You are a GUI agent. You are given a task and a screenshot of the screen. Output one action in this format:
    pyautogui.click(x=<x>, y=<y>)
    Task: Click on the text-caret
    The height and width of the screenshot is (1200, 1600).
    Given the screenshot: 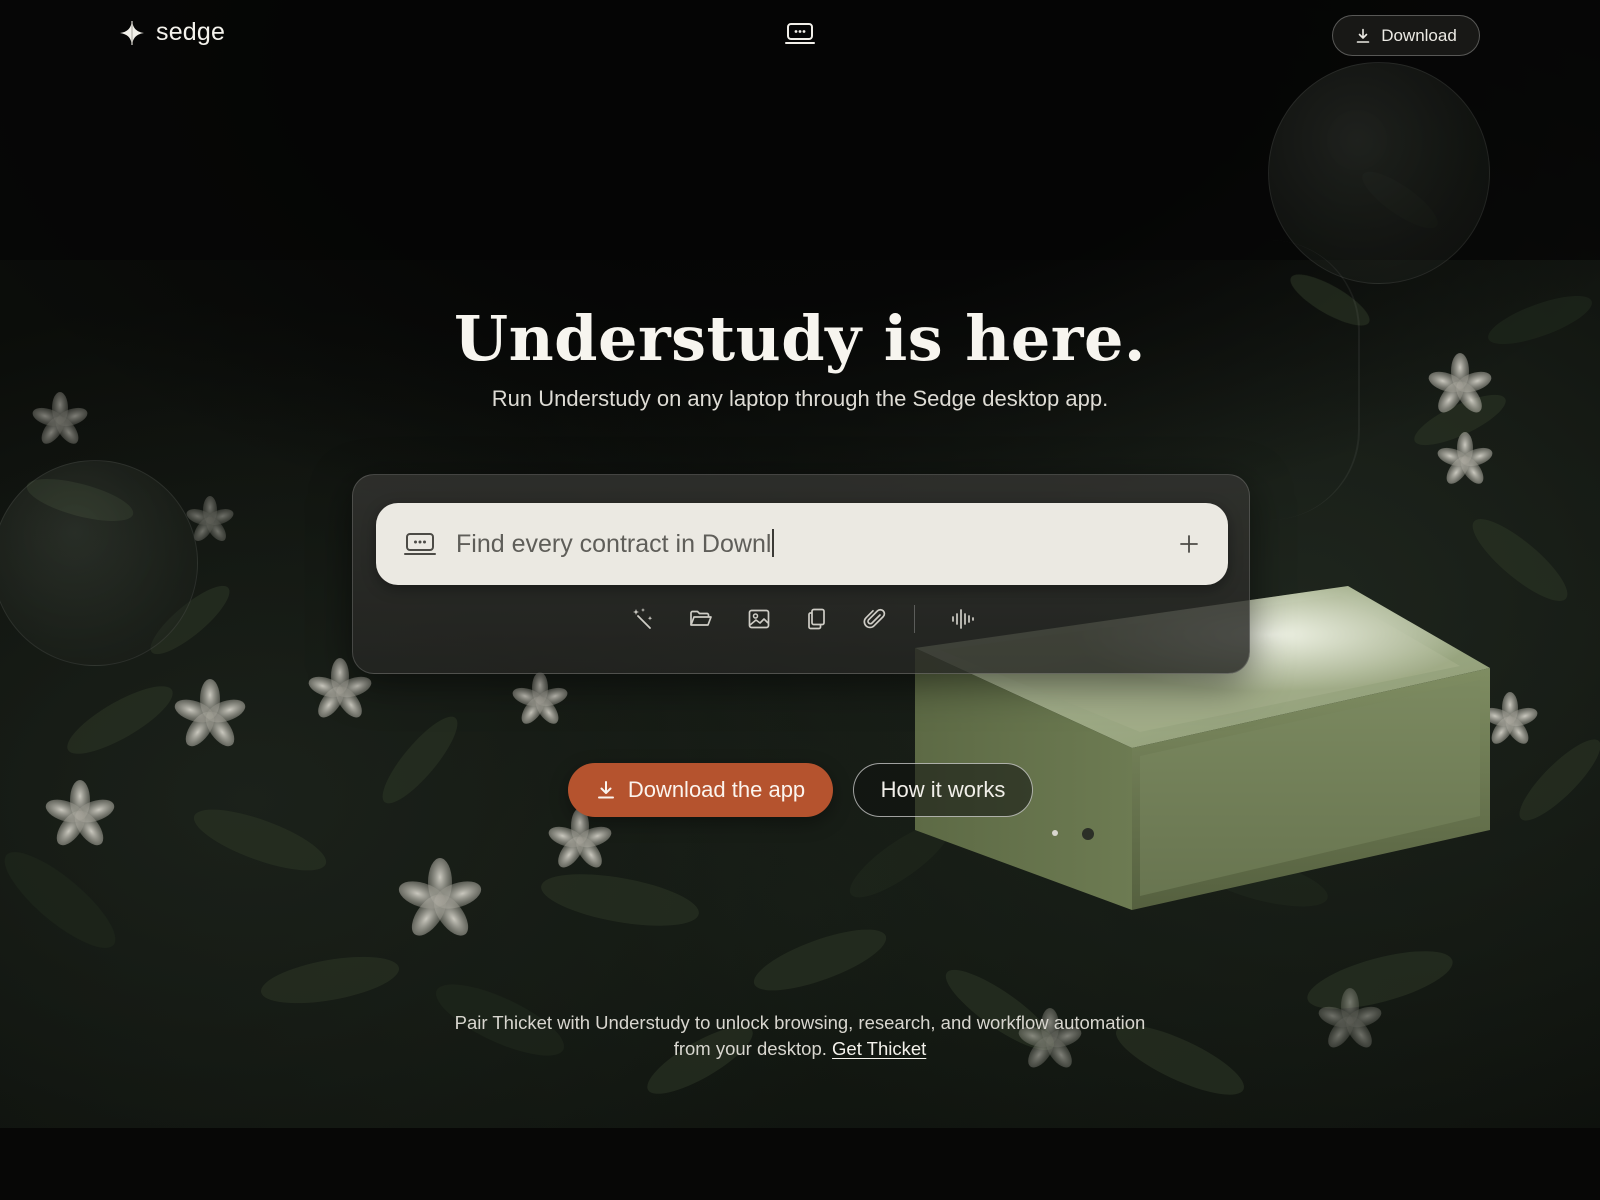 What is the action you would take?
    pyautogui.click(x=773, y=543)
    